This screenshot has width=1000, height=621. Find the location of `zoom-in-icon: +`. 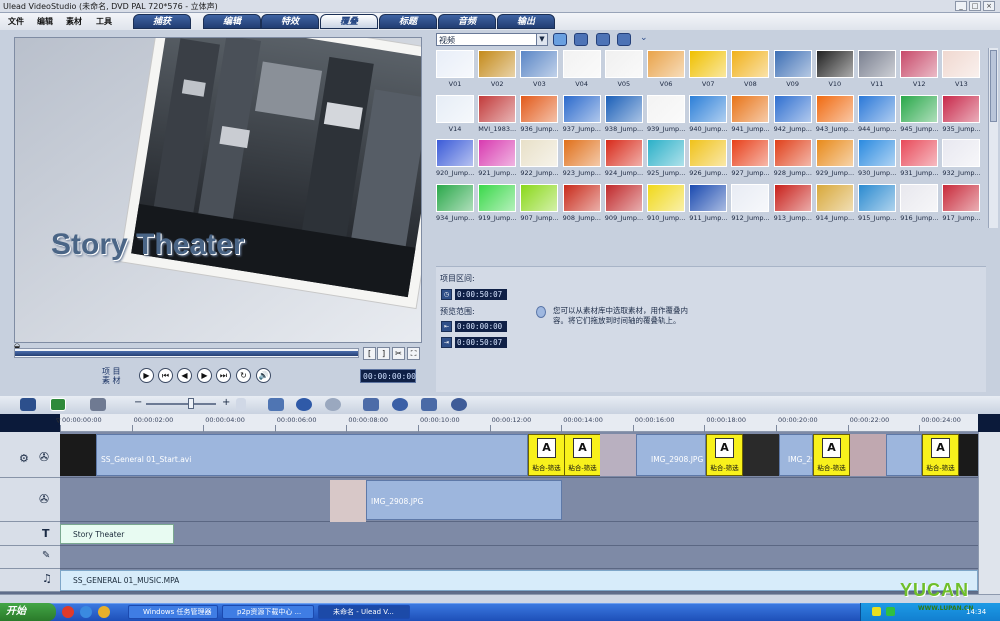

zoom-in-icon: + is located at coordinates (226, 402).